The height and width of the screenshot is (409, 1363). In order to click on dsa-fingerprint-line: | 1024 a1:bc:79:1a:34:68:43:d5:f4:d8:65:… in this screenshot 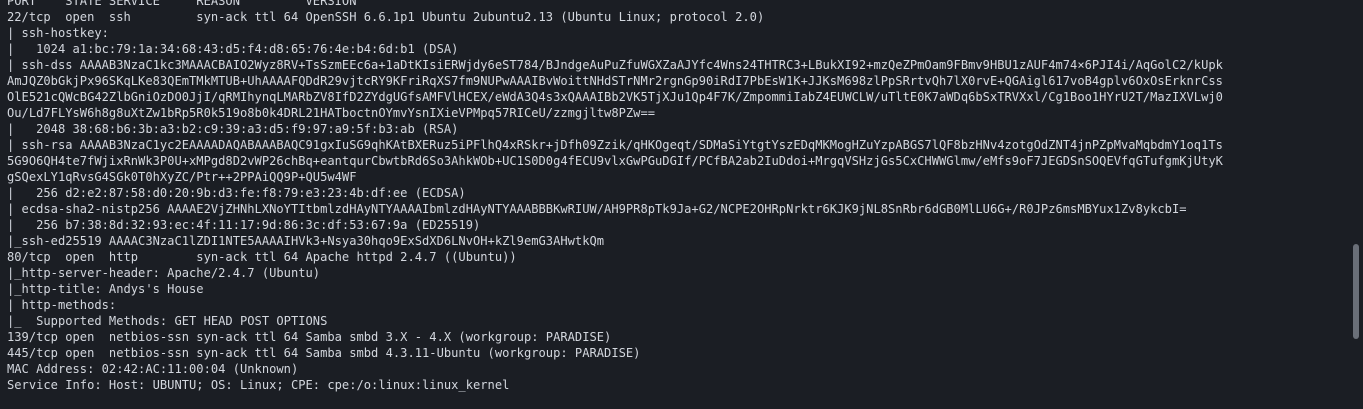, I will do `click(233, 49)`.